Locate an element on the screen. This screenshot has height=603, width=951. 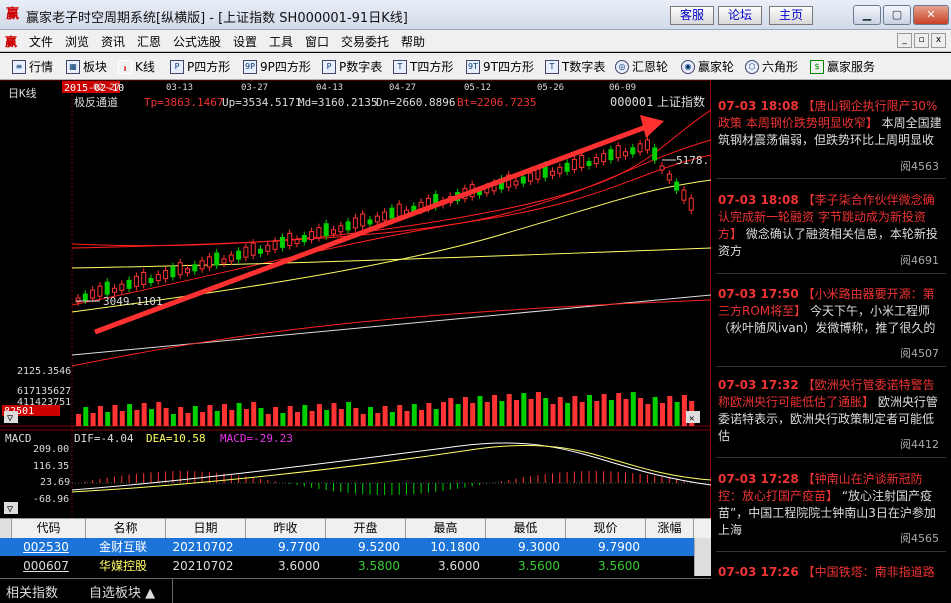
date-axis: 02-27 03-13 03-27 04-13 04-27 05-12 05-26 06-09 is located at coordinates (364, 88).